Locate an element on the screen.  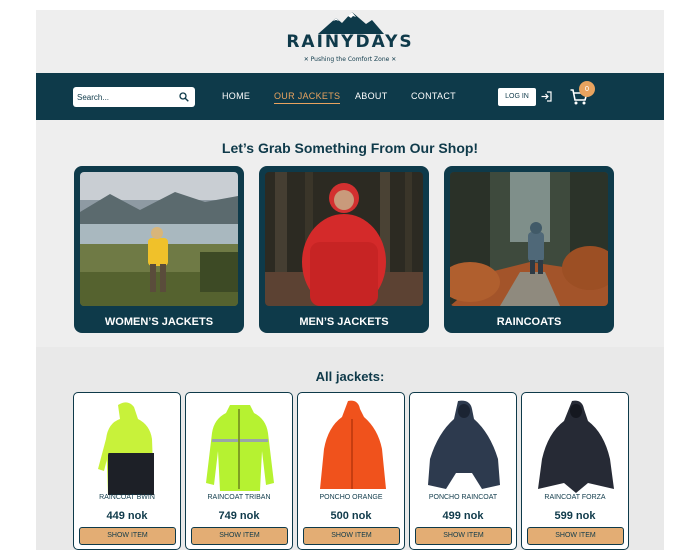
search-box is located at coordinates (134, 97).